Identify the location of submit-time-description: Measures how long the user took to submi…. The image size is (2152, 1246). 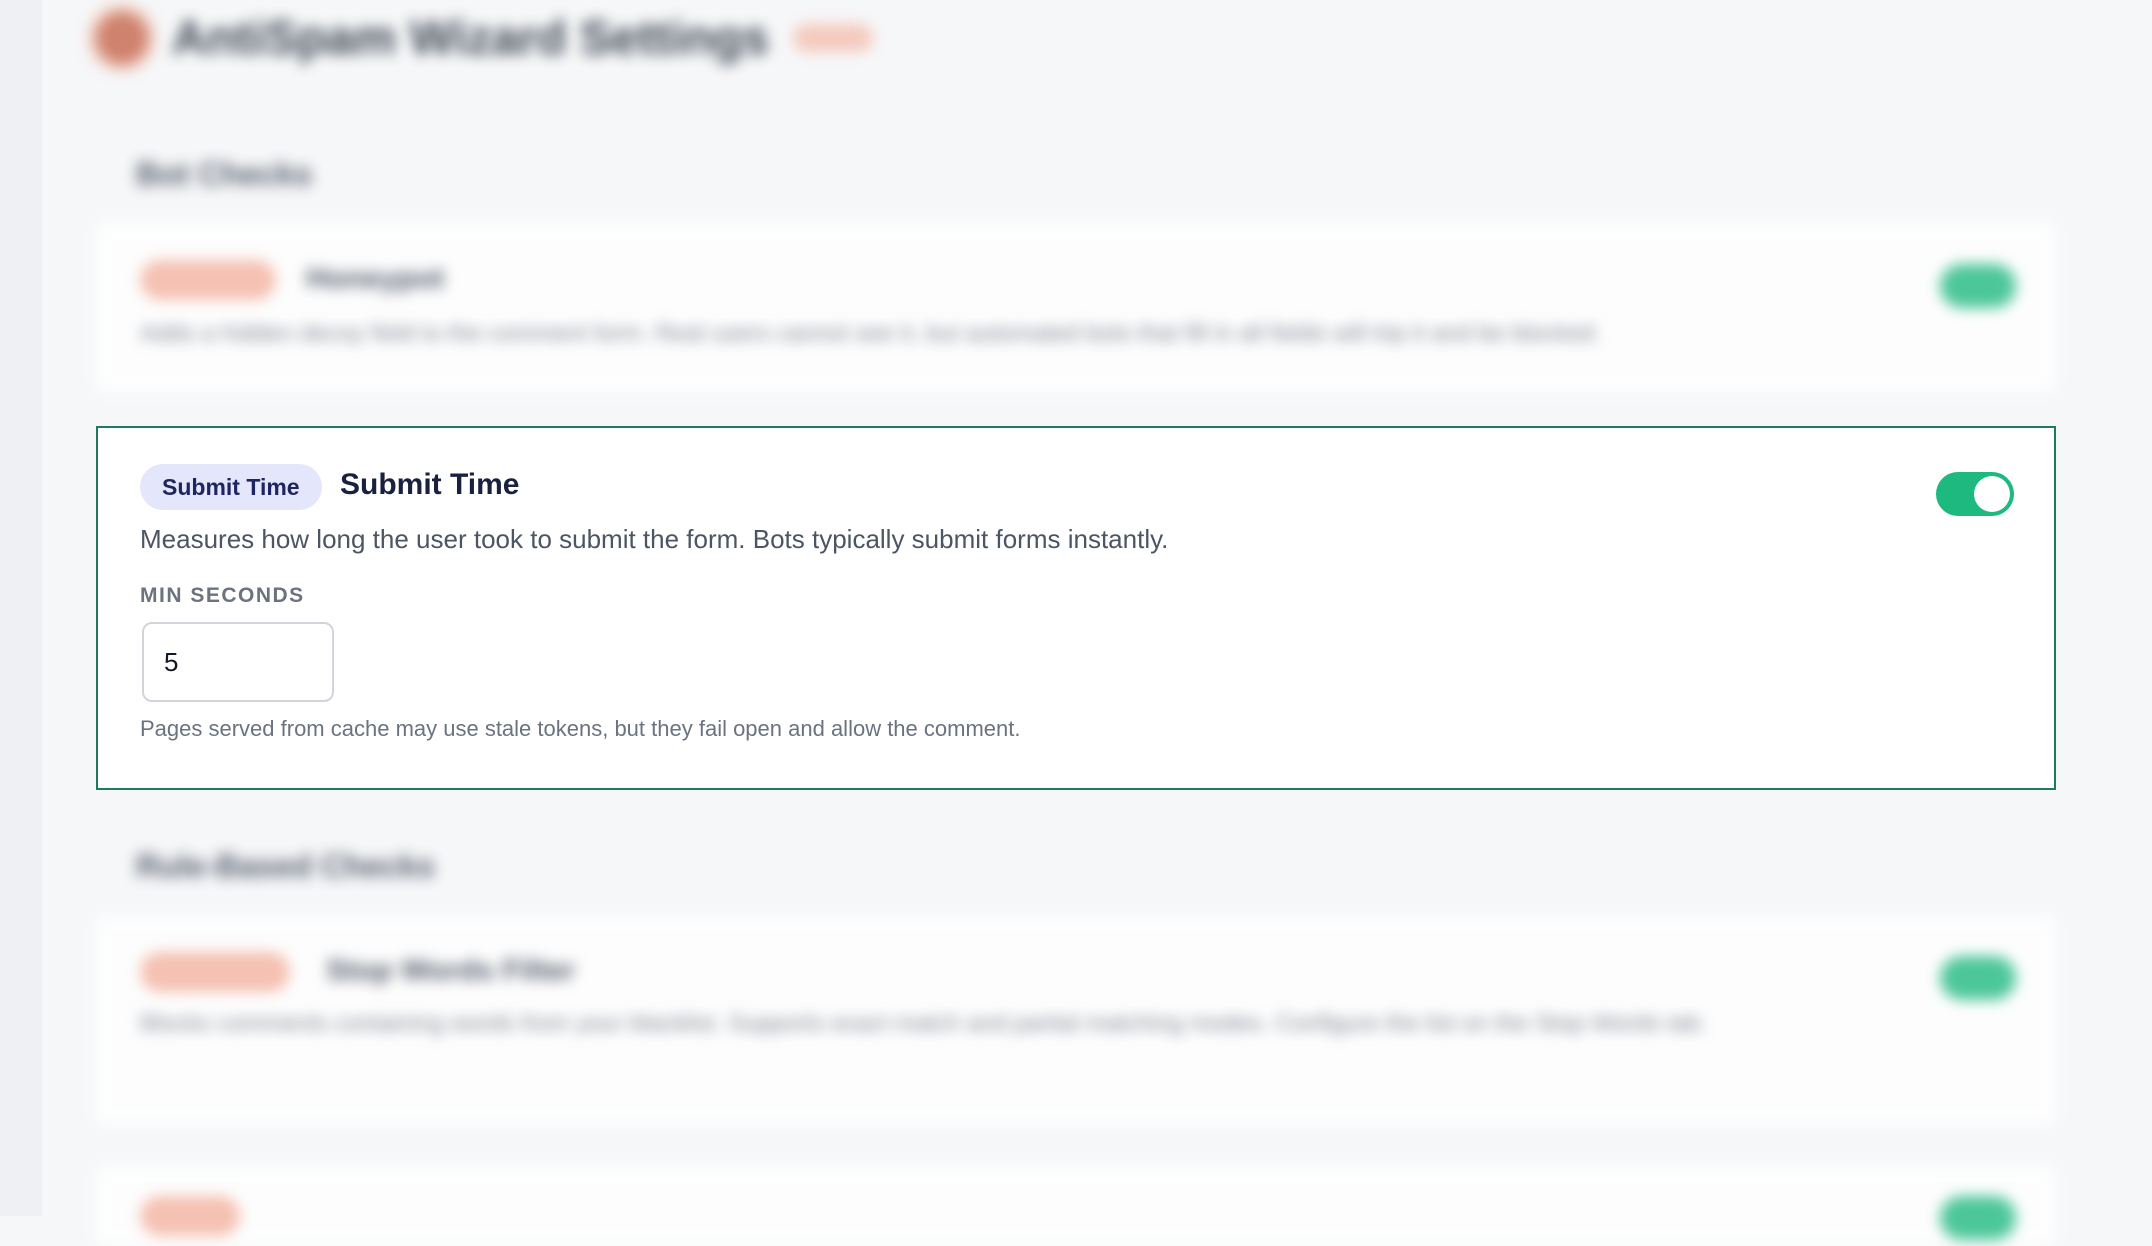
(654, 539).